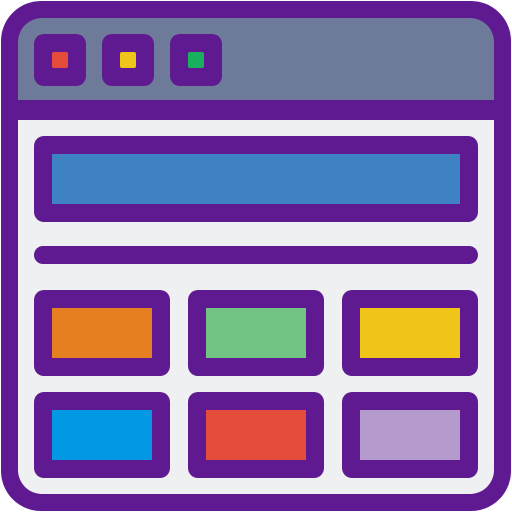 This screenshot has width=512, height=512. I want to click on tile-red, so click(256, 435).